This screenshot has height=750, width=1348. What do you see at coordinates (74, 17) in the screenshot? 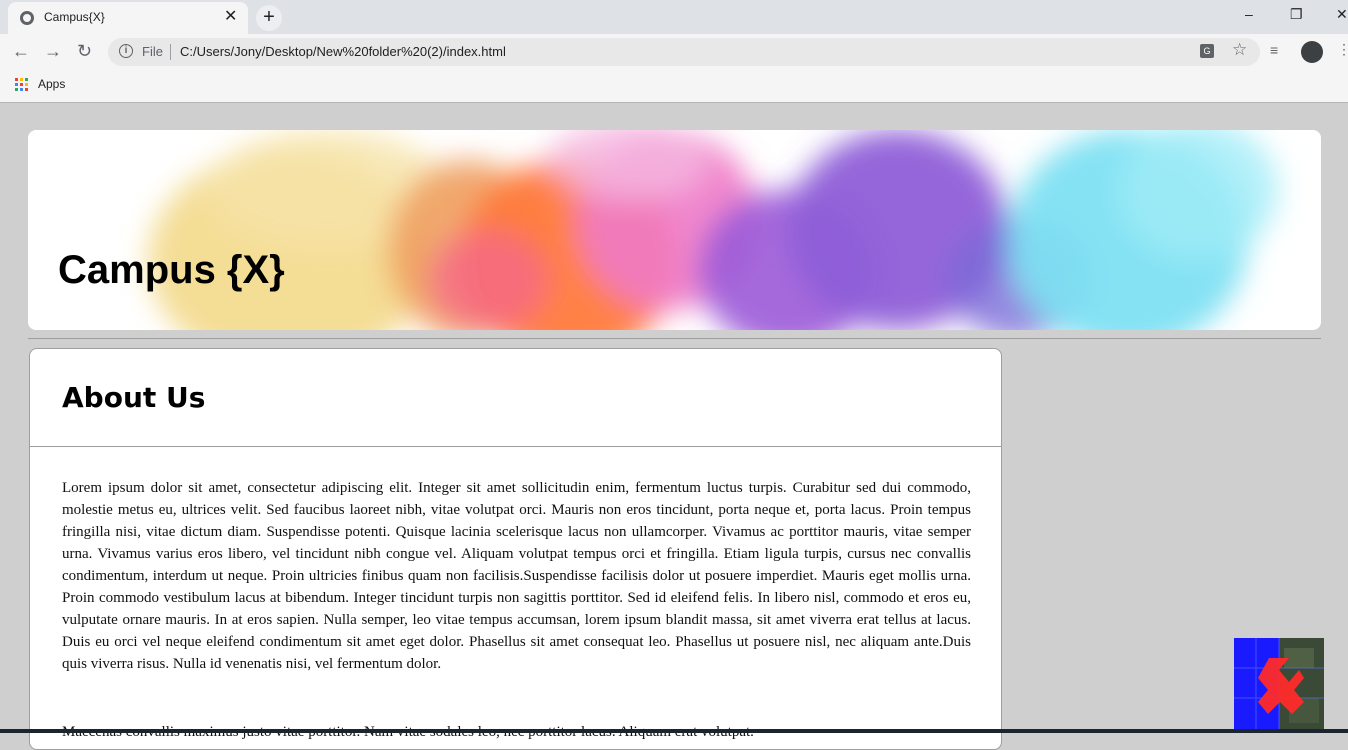
I see `tab-title: Campus{X}` at bounding box center [74, 17].